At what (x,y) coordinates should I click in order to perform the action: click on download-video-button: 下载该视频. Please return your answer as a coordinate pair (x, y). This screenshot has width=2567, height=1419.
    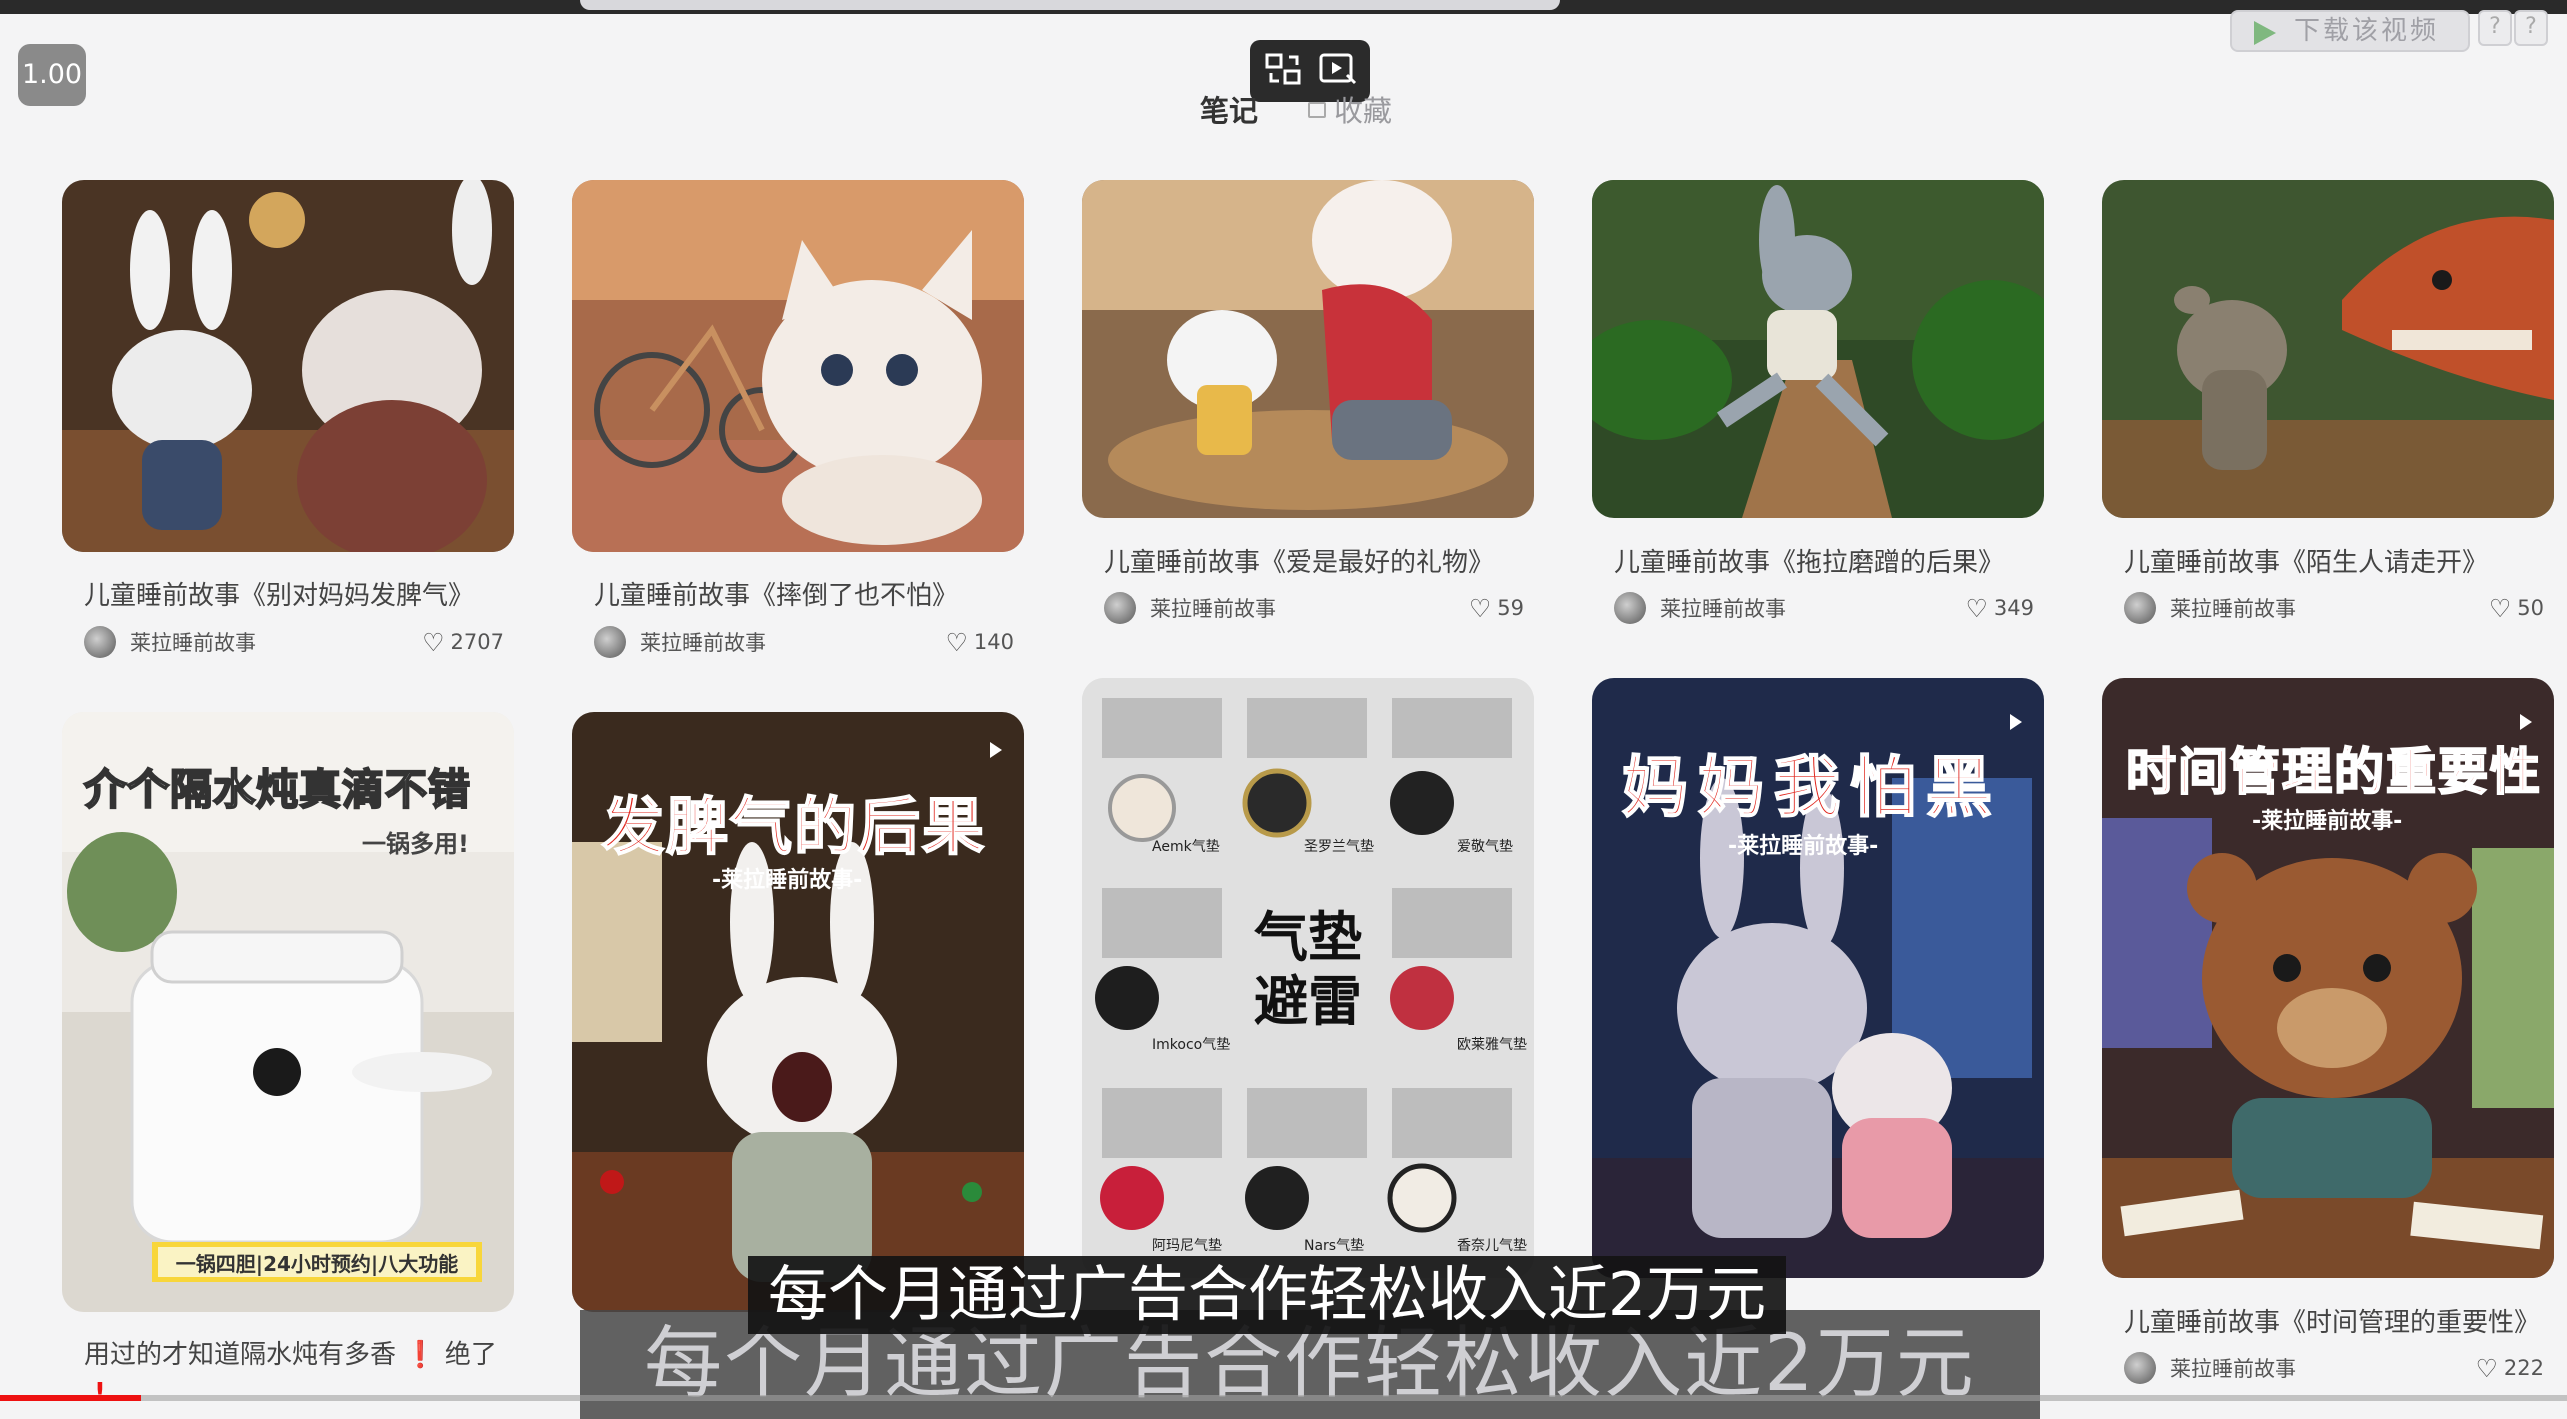
    Looking at the image, I should click on (2350, 31).